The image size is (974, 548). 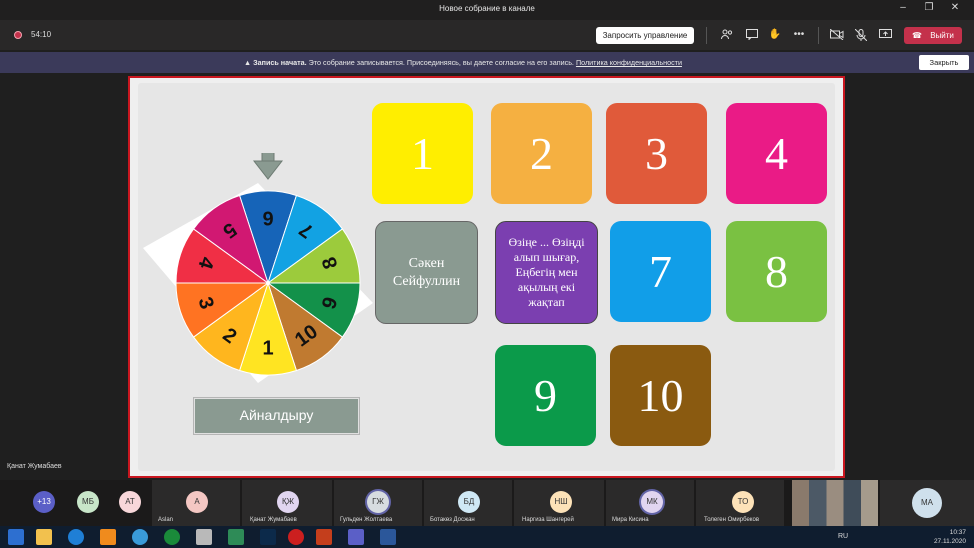 I want to click on participant-name: Толеген Омирбеков, so click(x=732, y=520).